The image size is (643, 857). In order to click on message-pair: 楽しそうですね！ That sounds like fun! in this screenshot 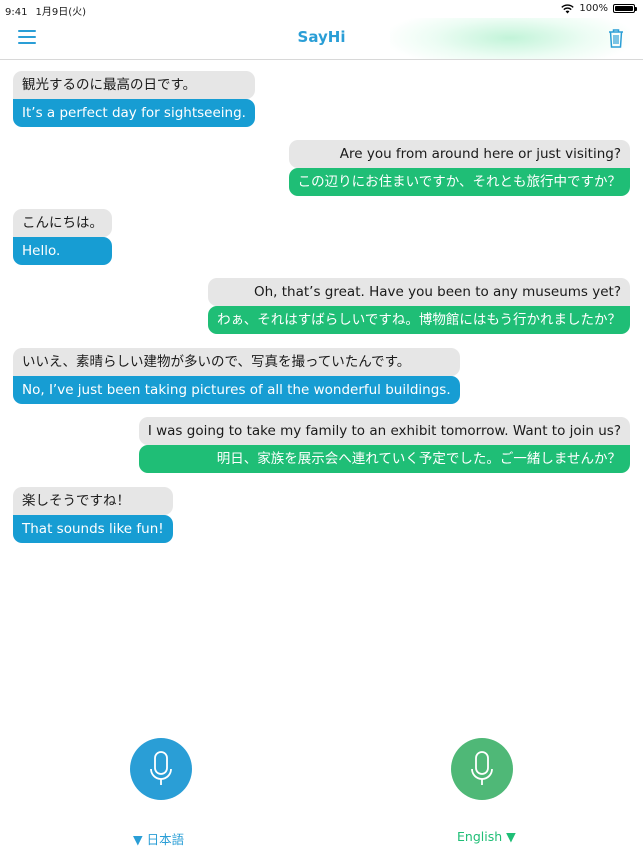, I will do `click(93, 515)`.